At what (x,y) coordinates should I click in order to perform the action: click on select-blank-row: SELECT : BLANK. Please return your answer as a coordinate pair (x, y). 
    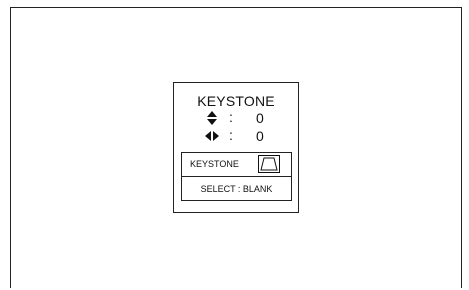
    Looking at the image, I should click on (236, 189).